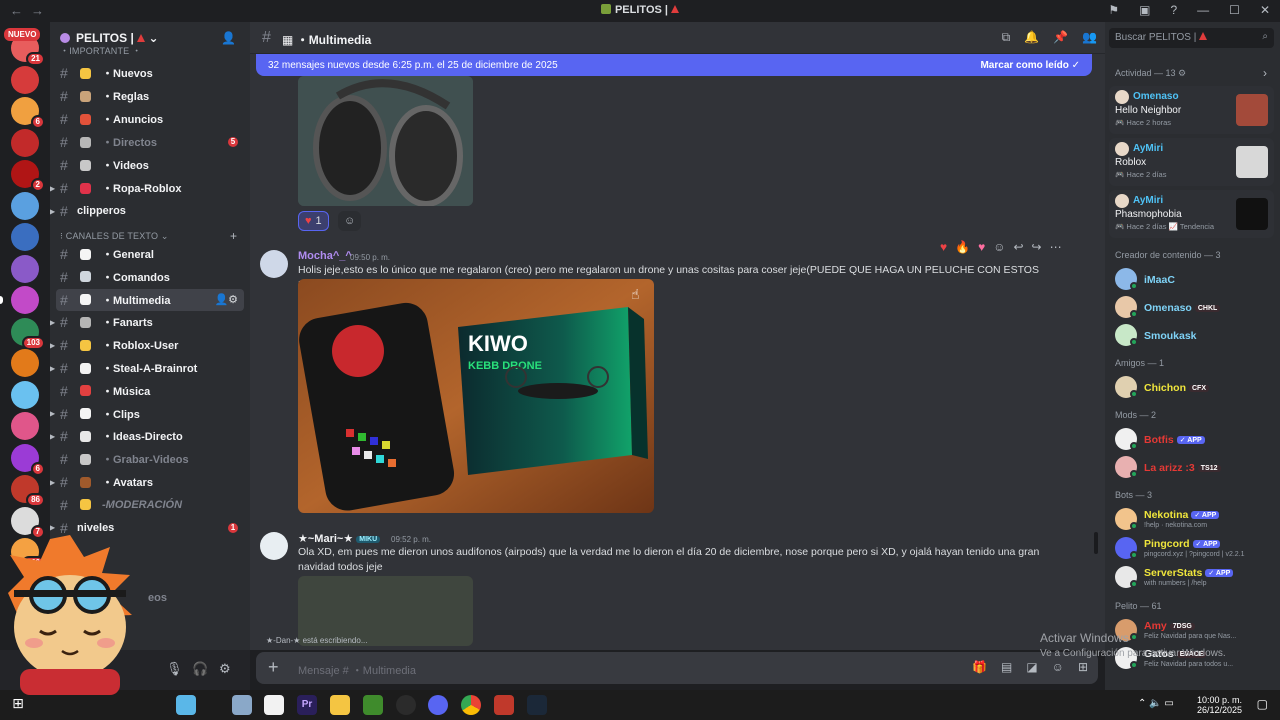 This screenshot has width=1280, height=720. Describe the element at coordinates (1262, 704) in the screenshot. I see `notifications-icon: ▢` at that location.